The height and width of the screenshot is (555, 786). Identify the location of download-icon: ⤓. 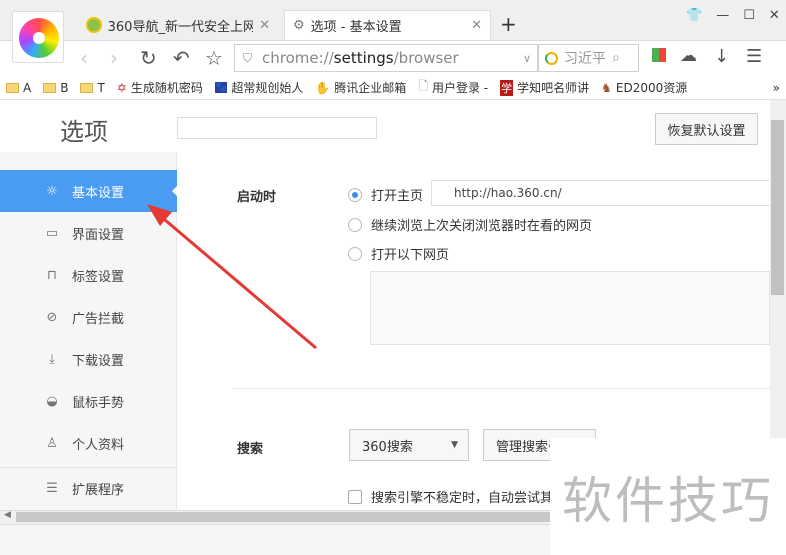
(52, 359).